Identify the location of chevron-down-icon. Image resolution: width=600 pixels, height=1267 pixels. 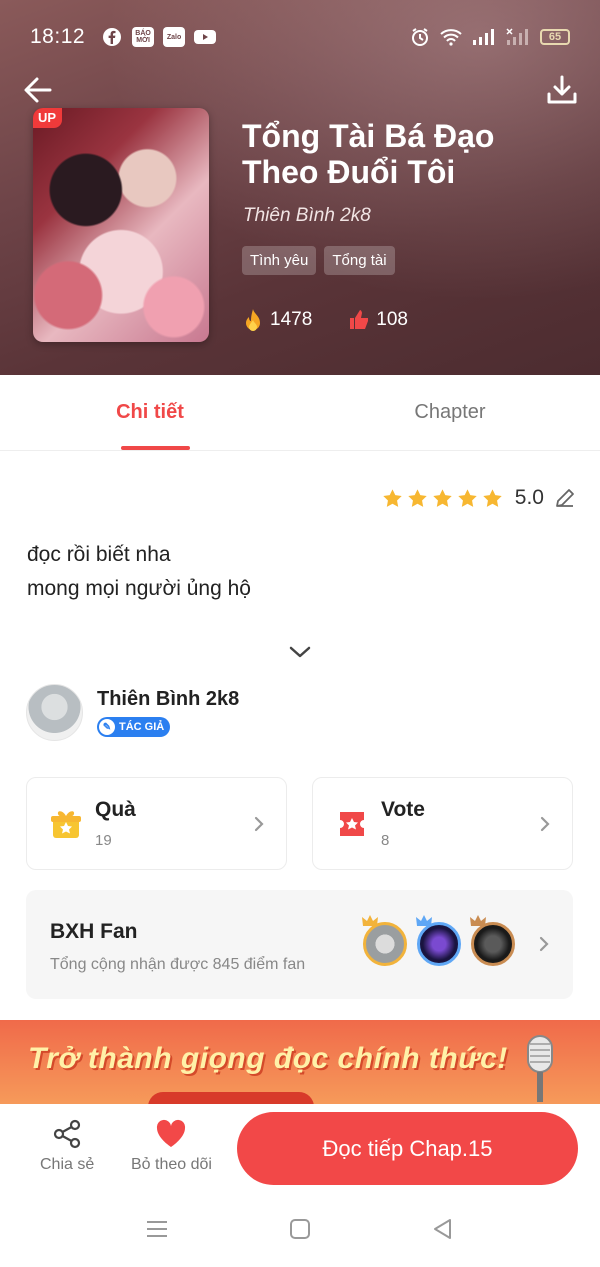
(300, 652).